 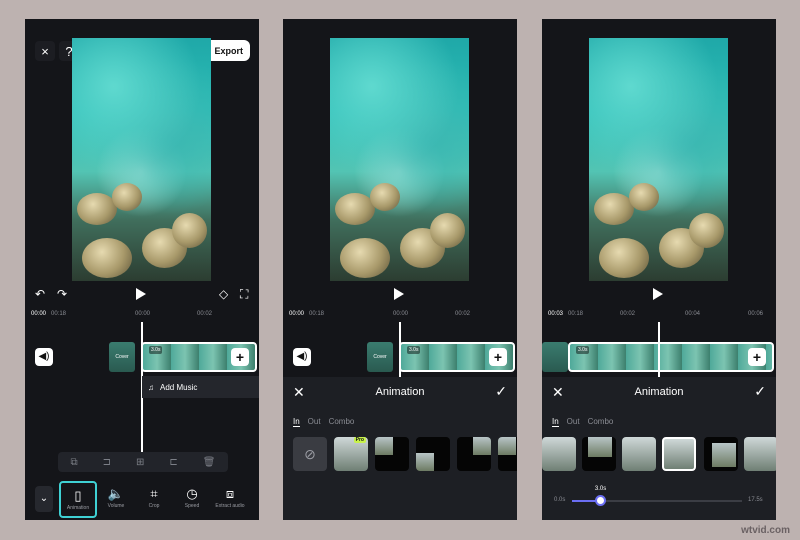 I want to click on split-icon: ⊞, so click(x=140, y=462).